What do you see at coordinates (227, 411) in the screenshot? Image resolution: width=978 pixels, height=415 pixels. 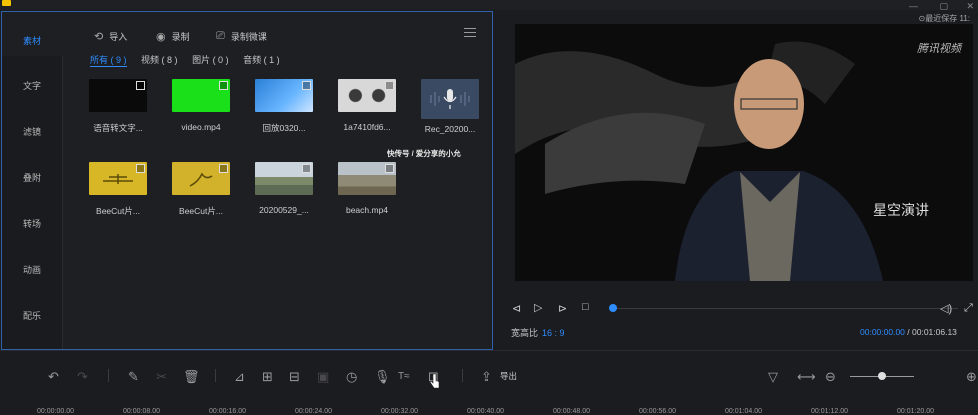 I see `time-tick: 00:00:16.00` at bounding box center [227, 411].